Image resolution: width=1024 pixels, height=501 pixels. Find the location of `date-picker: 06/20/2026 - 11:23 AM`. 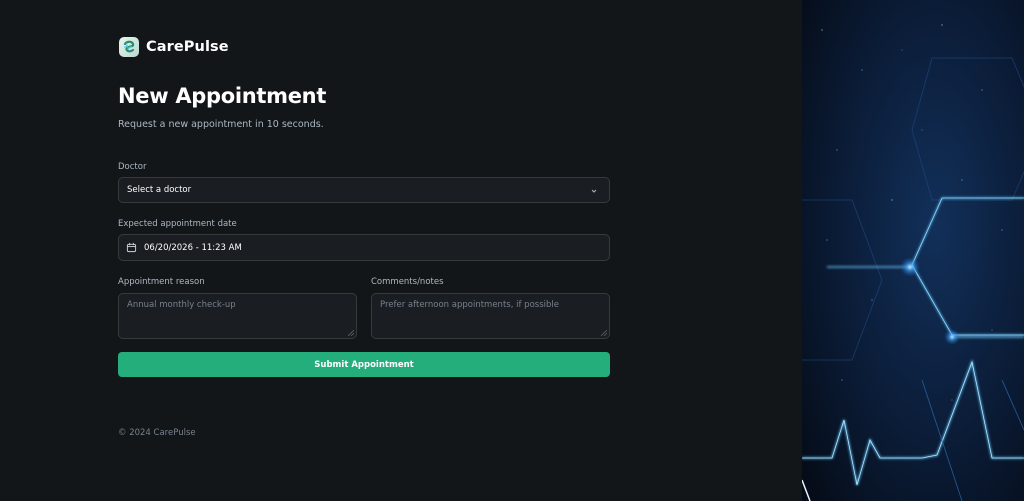

date-picker: 06/20/2026 - 11:23 AM is located at coordinates (364, 247).